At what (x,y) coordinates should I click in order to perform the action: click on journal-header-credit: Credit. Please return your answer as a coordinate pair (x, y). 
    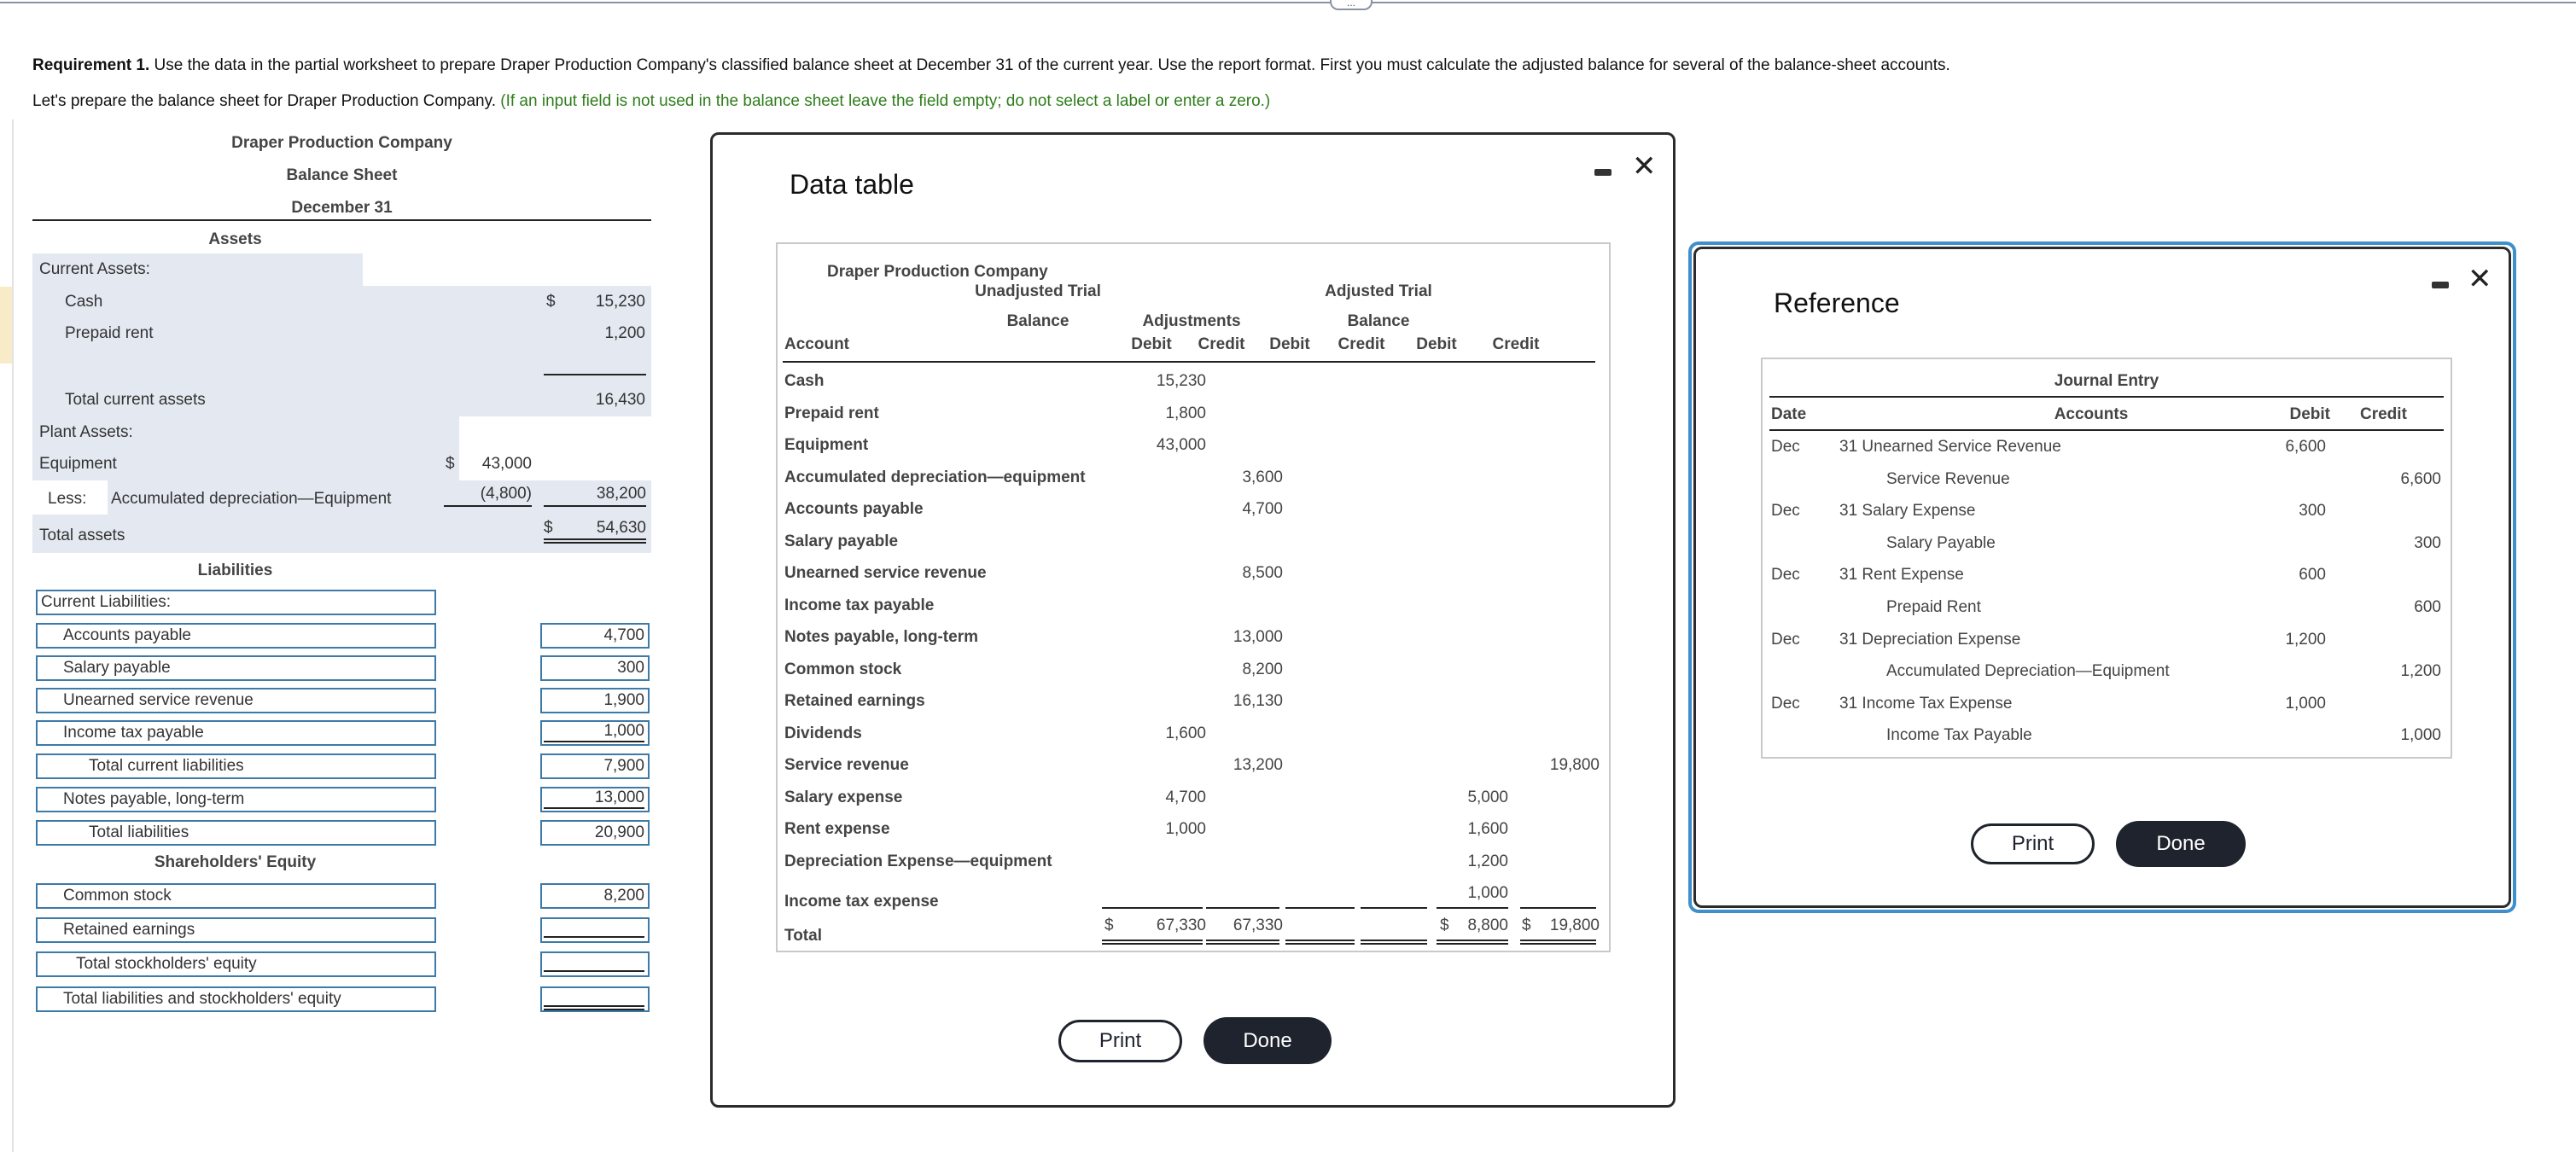
    Looking at the image, I should click on (2383, 414).